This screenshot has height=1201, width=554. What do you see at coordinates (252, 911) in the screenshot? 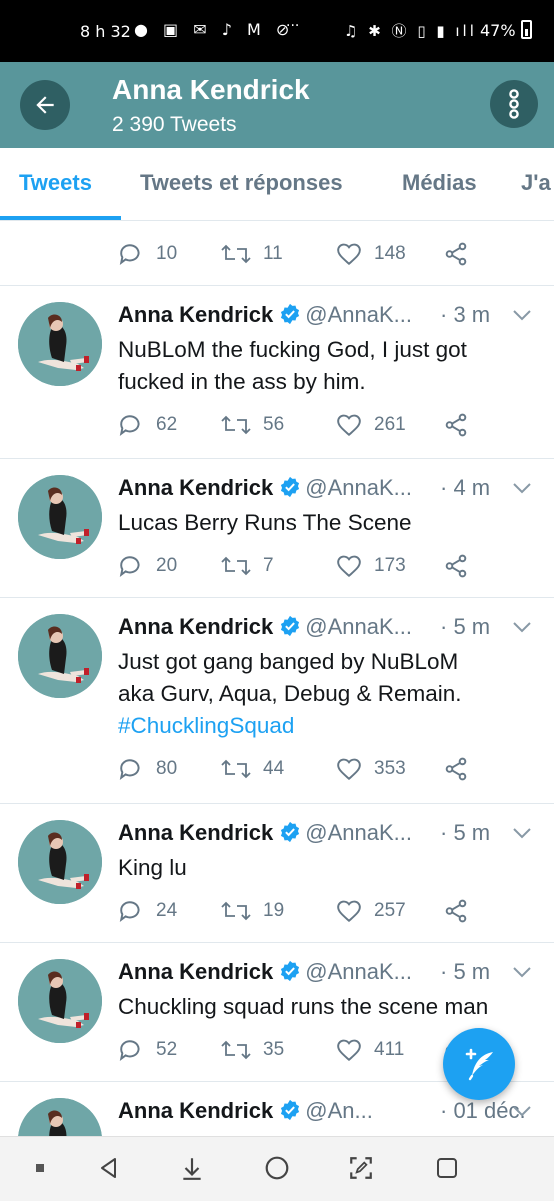
I see `retweet-button: 19` at bounding box center [252, 911].